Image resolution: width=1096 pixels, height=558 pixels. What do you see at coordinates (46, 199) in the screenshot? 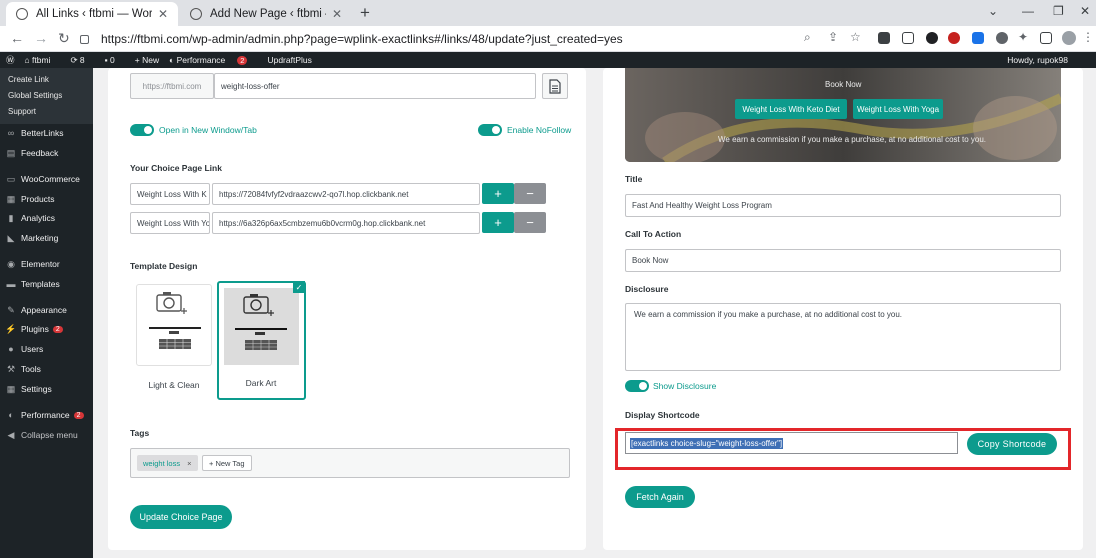
I see `sidebar-item-products: ▦ Products` at bounding box center [46, 199].